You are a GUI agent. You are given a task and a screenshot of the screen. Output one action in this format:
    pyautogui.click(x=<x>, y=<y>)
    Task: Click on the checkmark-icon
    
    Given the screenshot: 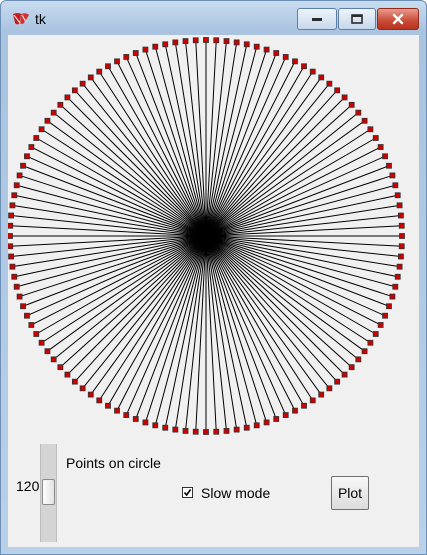 What is the action you would take?
    pyautogui.click(x=187, y=493)
    